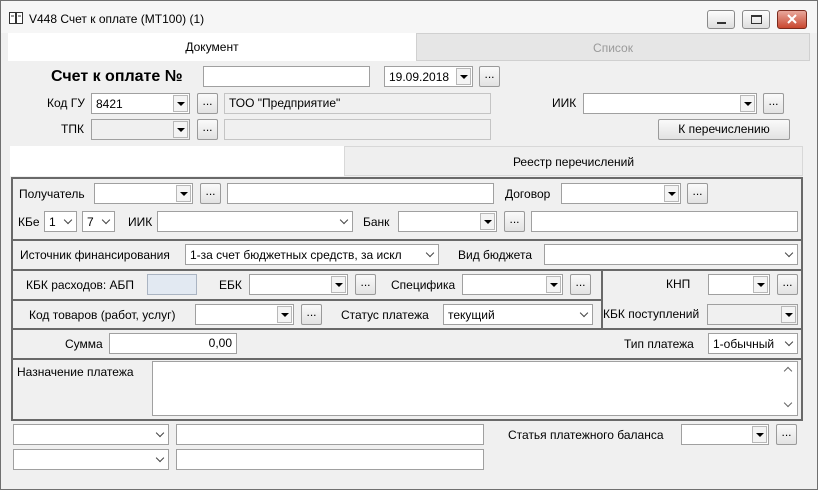  What do you see at coordinates (752, 314) in the screenshot?
I see `kbk-income-combo` at bounding box center [752, 314].